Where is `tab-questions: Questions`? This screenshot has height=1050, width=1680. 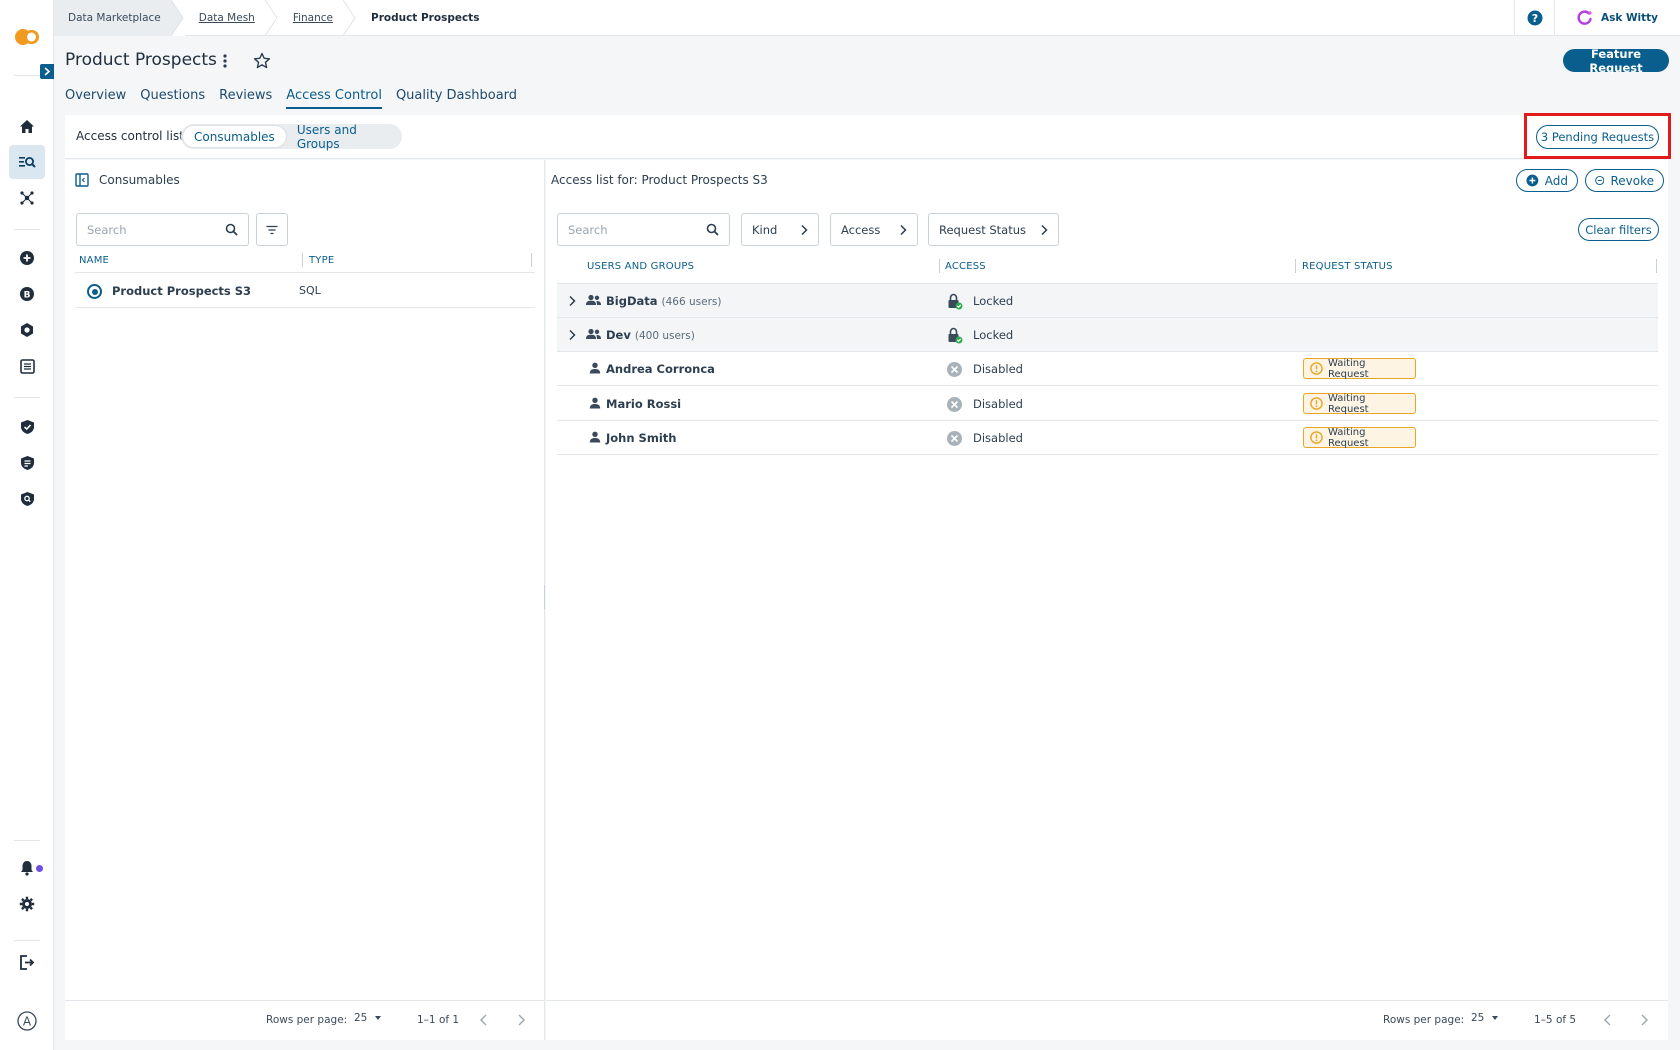 tab-questions: Questions is located at coordinates (172, 97).